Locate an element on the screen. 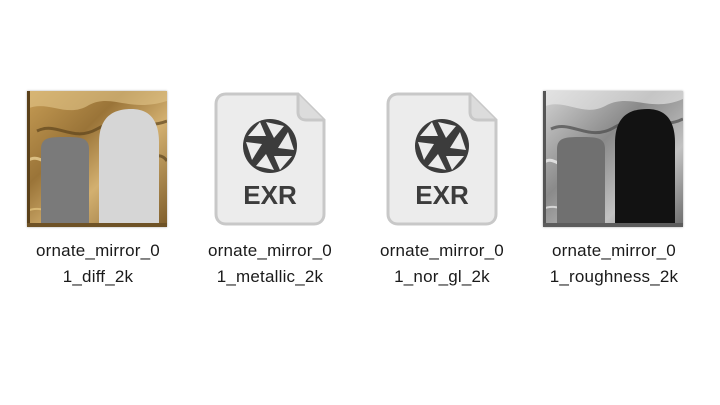 The height and width of the screenshot is (405, 720). diffuse-texture-thumbnail is located at coordinates (97, 159).